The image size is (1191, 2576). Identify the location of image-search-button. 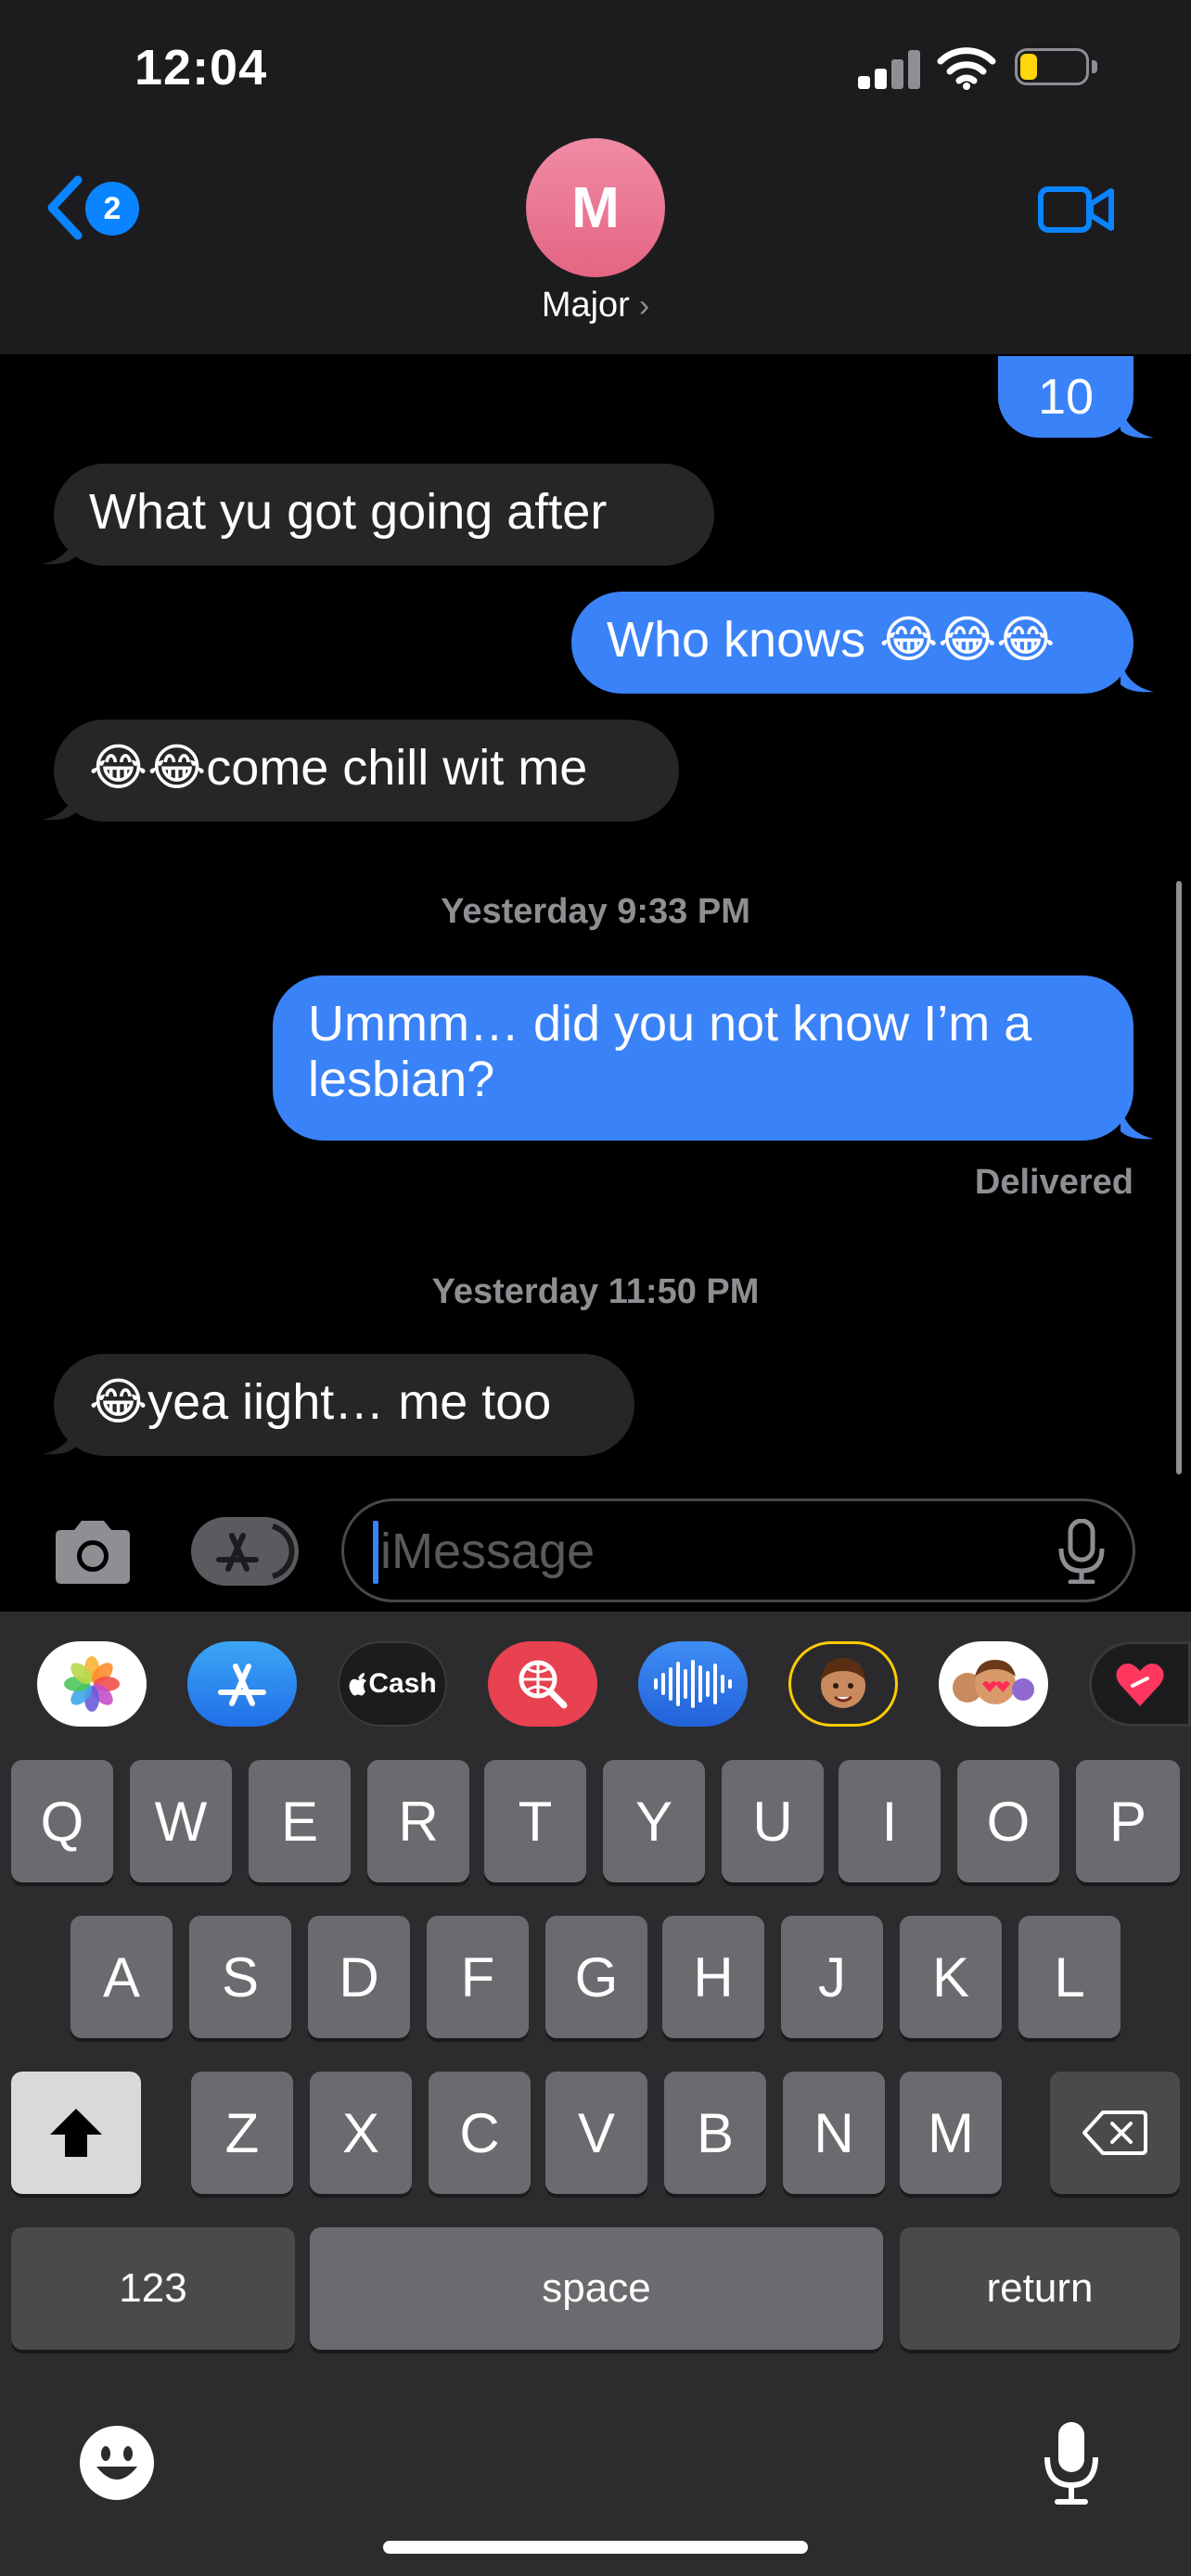
(542, 1684).